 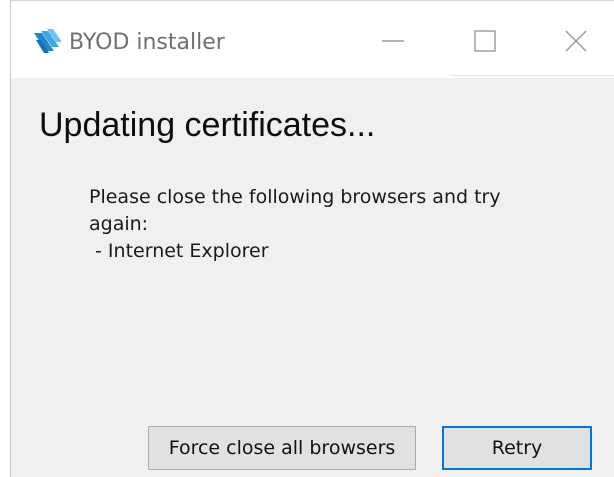 I want to click on retry-button: Retry, so click(x=517, y=448).